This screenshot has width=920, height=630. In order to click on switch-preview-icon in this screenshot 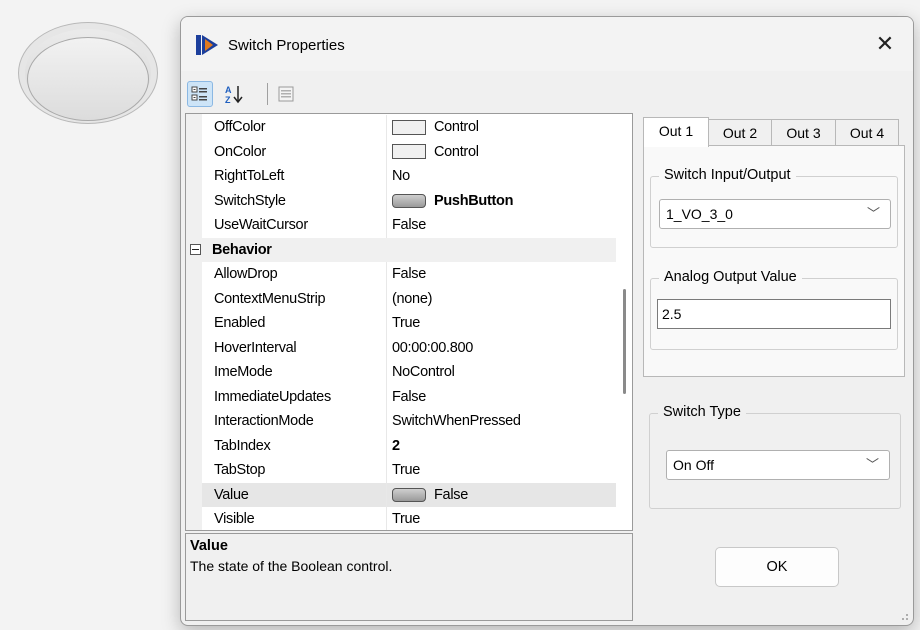, I will do `click(409, 494)`.